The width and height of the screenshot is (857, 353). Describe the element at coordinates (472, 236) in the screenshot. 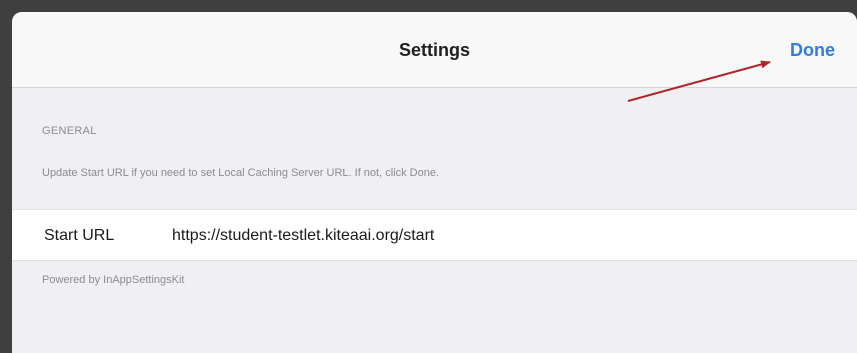

I see `start-url-field` at that location.